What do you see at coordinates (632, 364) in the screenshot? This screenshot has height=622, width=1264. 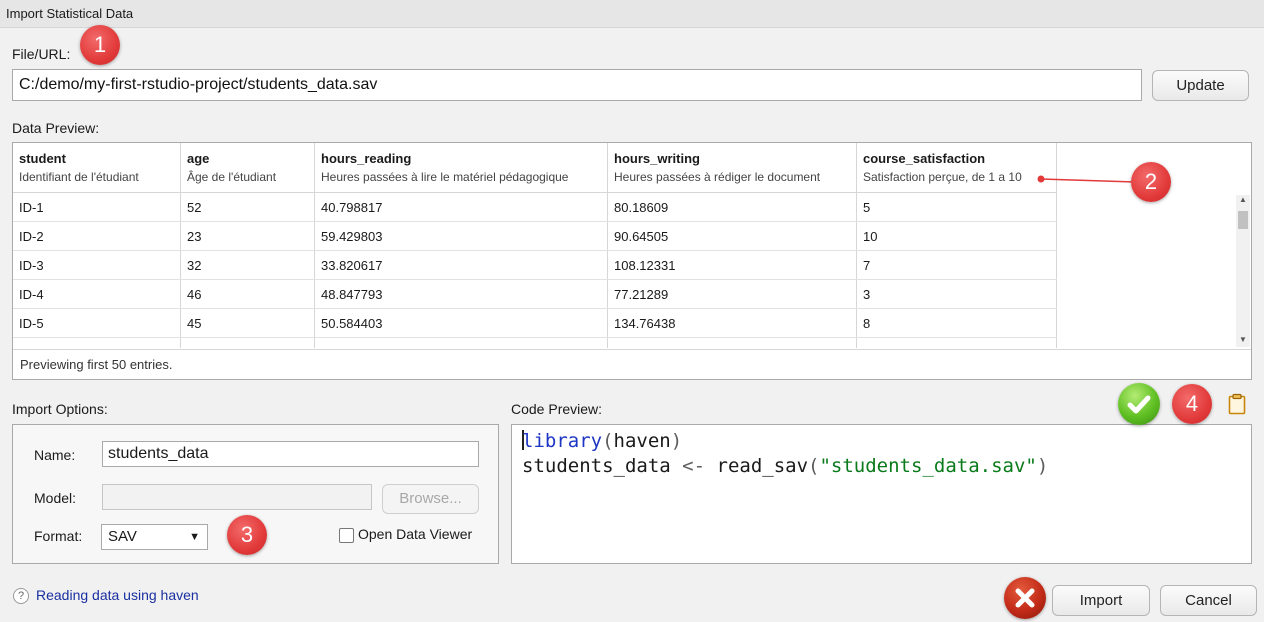 I see `preview-footer: Previewing first 50 entries.` at bounding box center [632, 364].